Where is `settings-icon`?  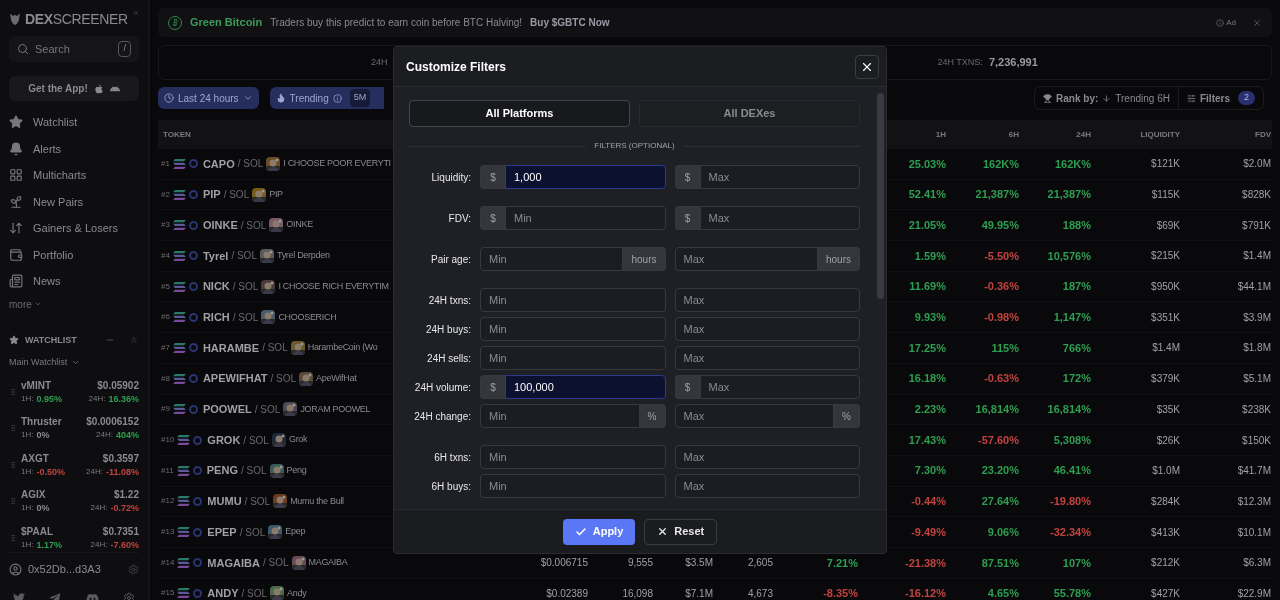 settings-icon is located at coordinates (133, 569).